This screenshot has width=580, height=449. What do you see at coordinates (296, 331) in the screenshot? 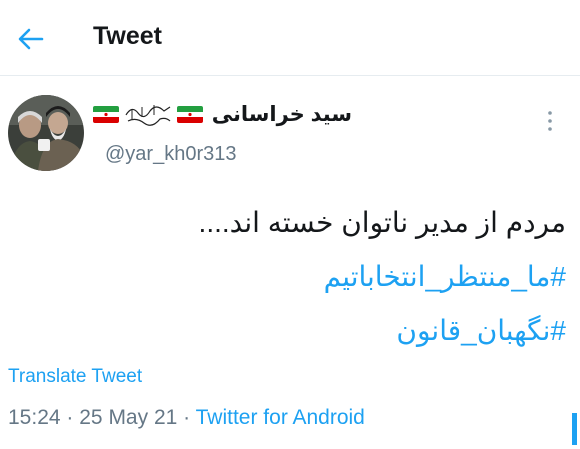
I see `hashtag-link: #نگهبان_قانون` at bounding box center [296, 331].